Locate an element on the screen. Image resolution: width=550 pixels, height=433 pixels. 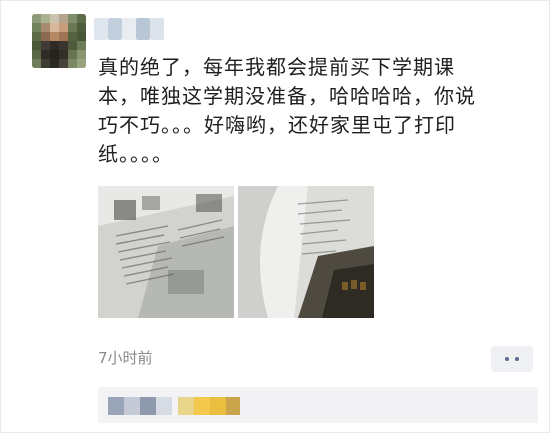
photo-2-illustration is located at coordinates (306, 252).